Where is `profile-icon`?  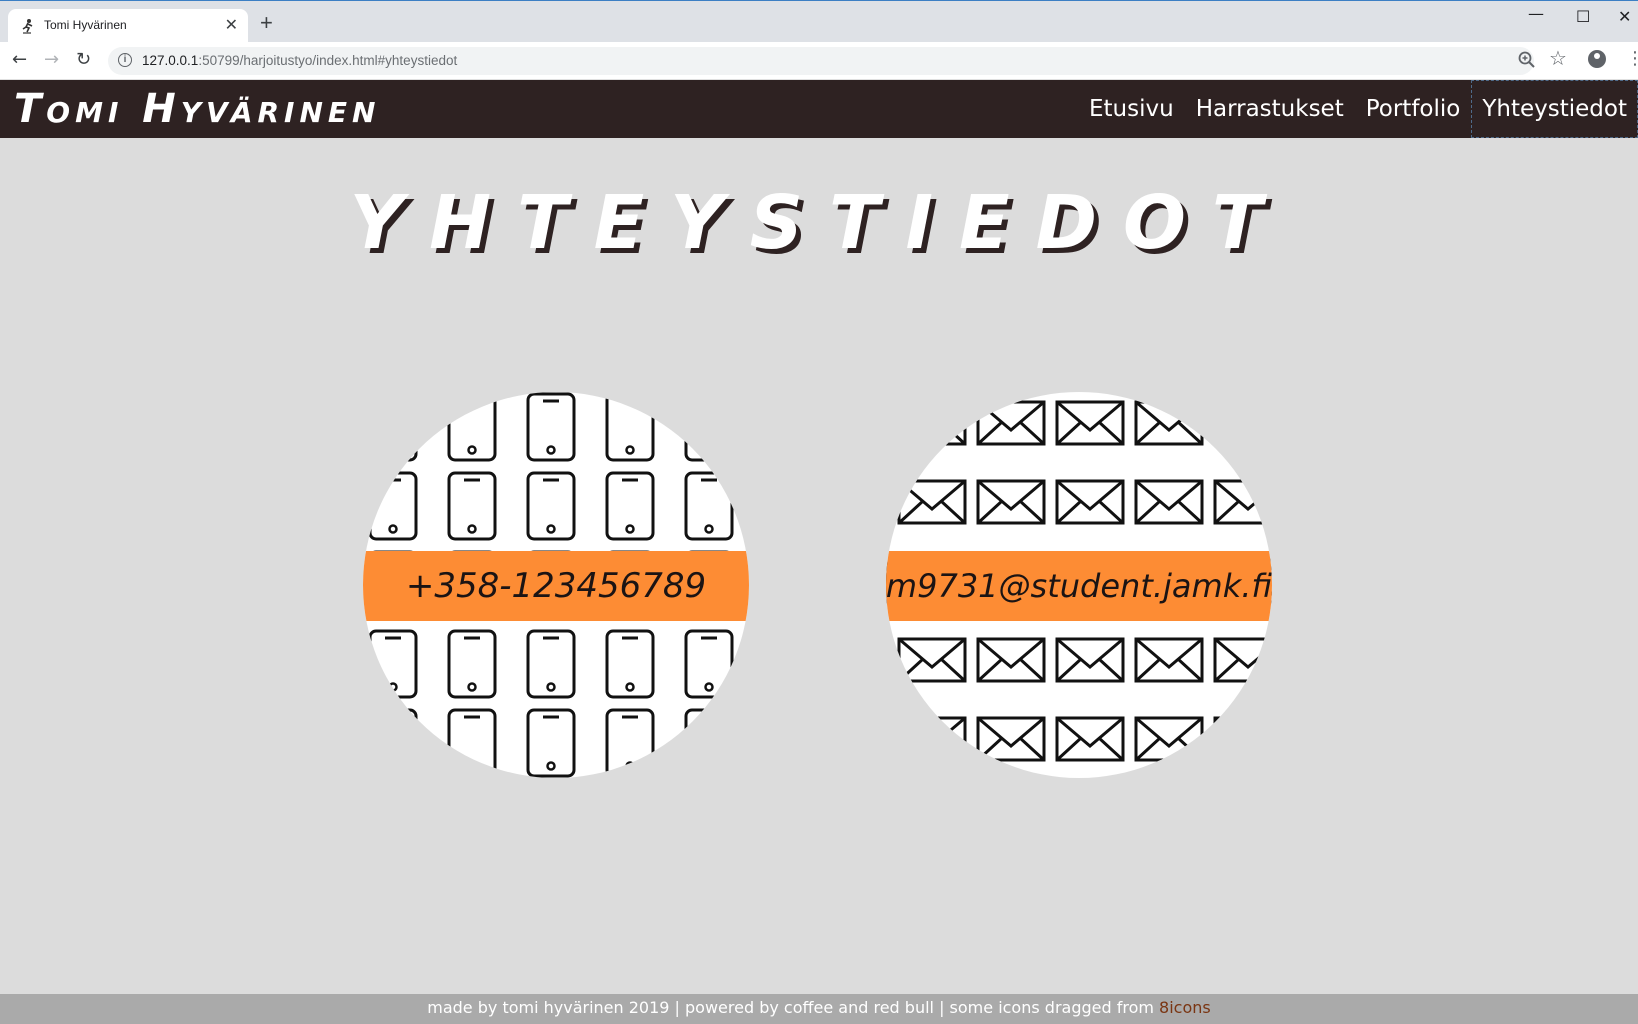
profile-icon is located at coordinates (1597, 59).